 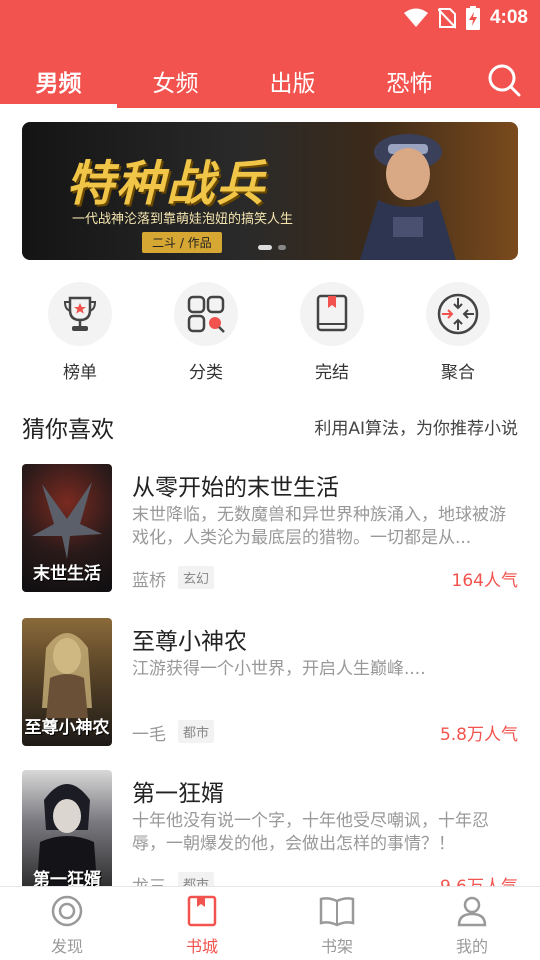 What do you see at coordinates (206, 314) in the screenshot?
I see `category-icon` at bounding box center [206, 314].